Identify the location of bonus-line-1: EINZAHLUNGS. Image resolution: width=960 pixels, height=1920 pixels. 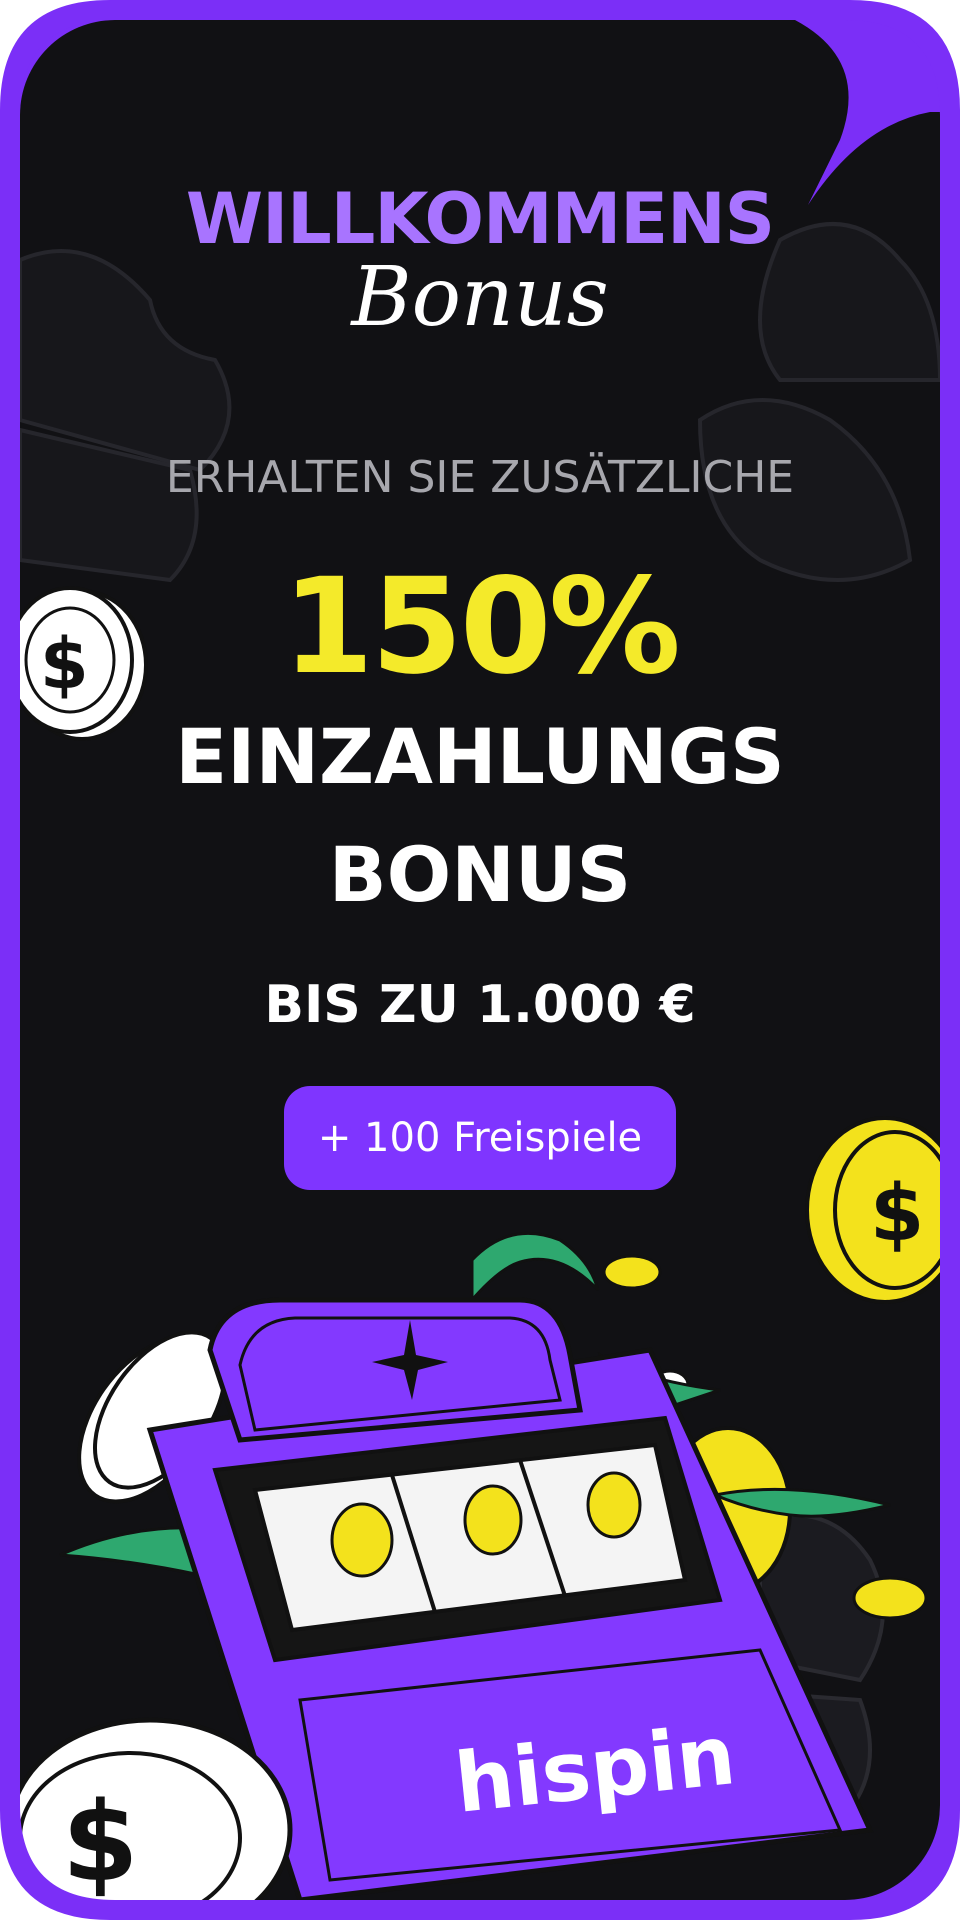
(480, 756).